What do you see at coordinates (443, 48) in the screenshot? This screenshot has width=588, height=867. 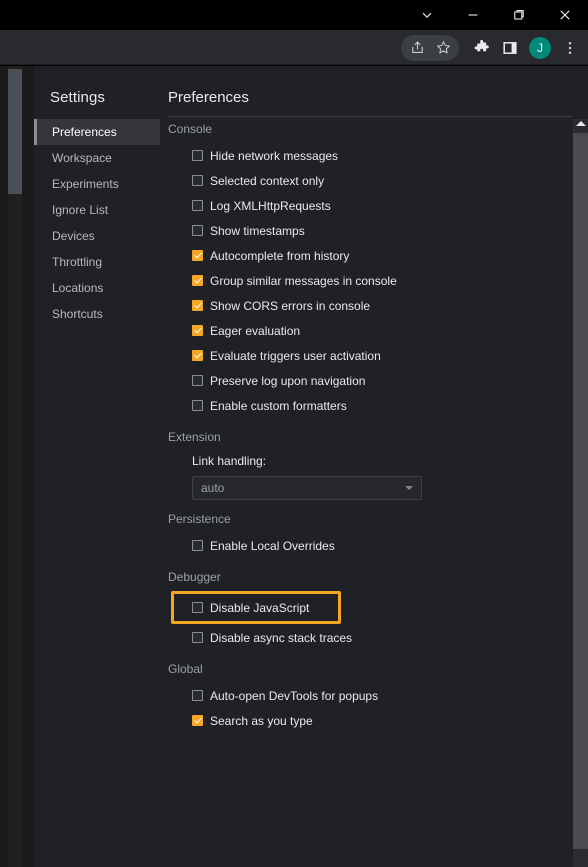 I see `star-icon` at bounding box center [443, 48].